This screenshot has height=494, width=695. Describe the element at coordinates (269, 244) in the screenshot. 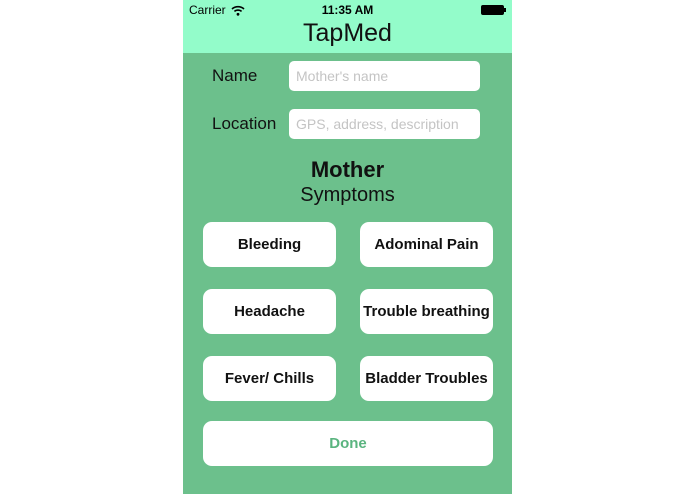

I see `symptom-button-bleeding: Bleeding` at that location.